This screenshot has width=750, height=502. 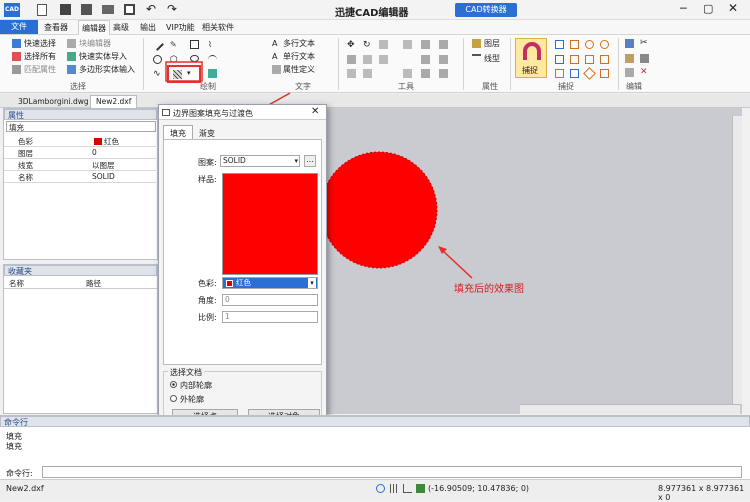 I want to click on maximize-icon: ▢, so click(x=708, y=8).